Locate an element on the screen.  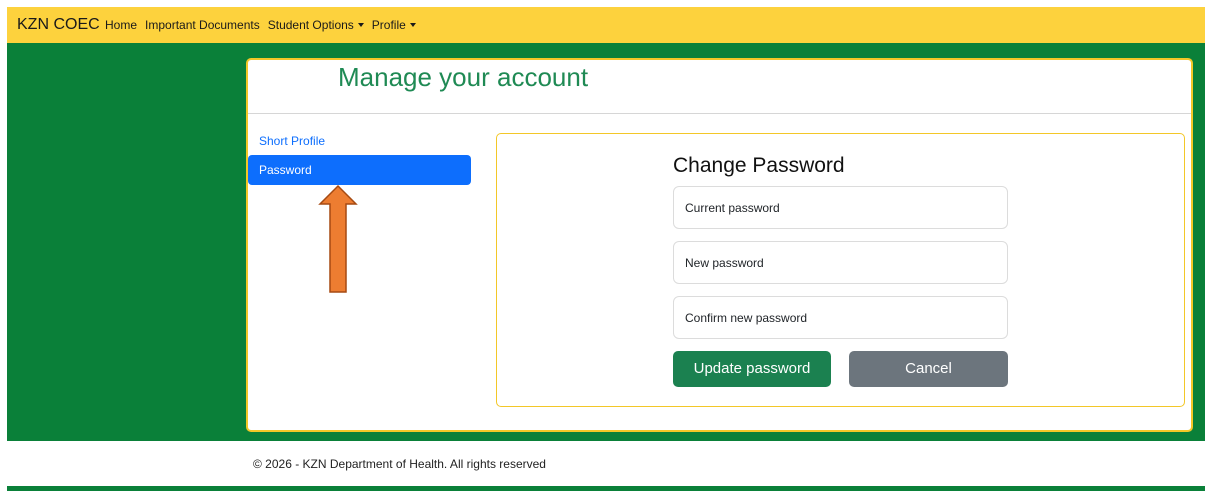
current-password-field: Current password is located at coordinates (840, 207).